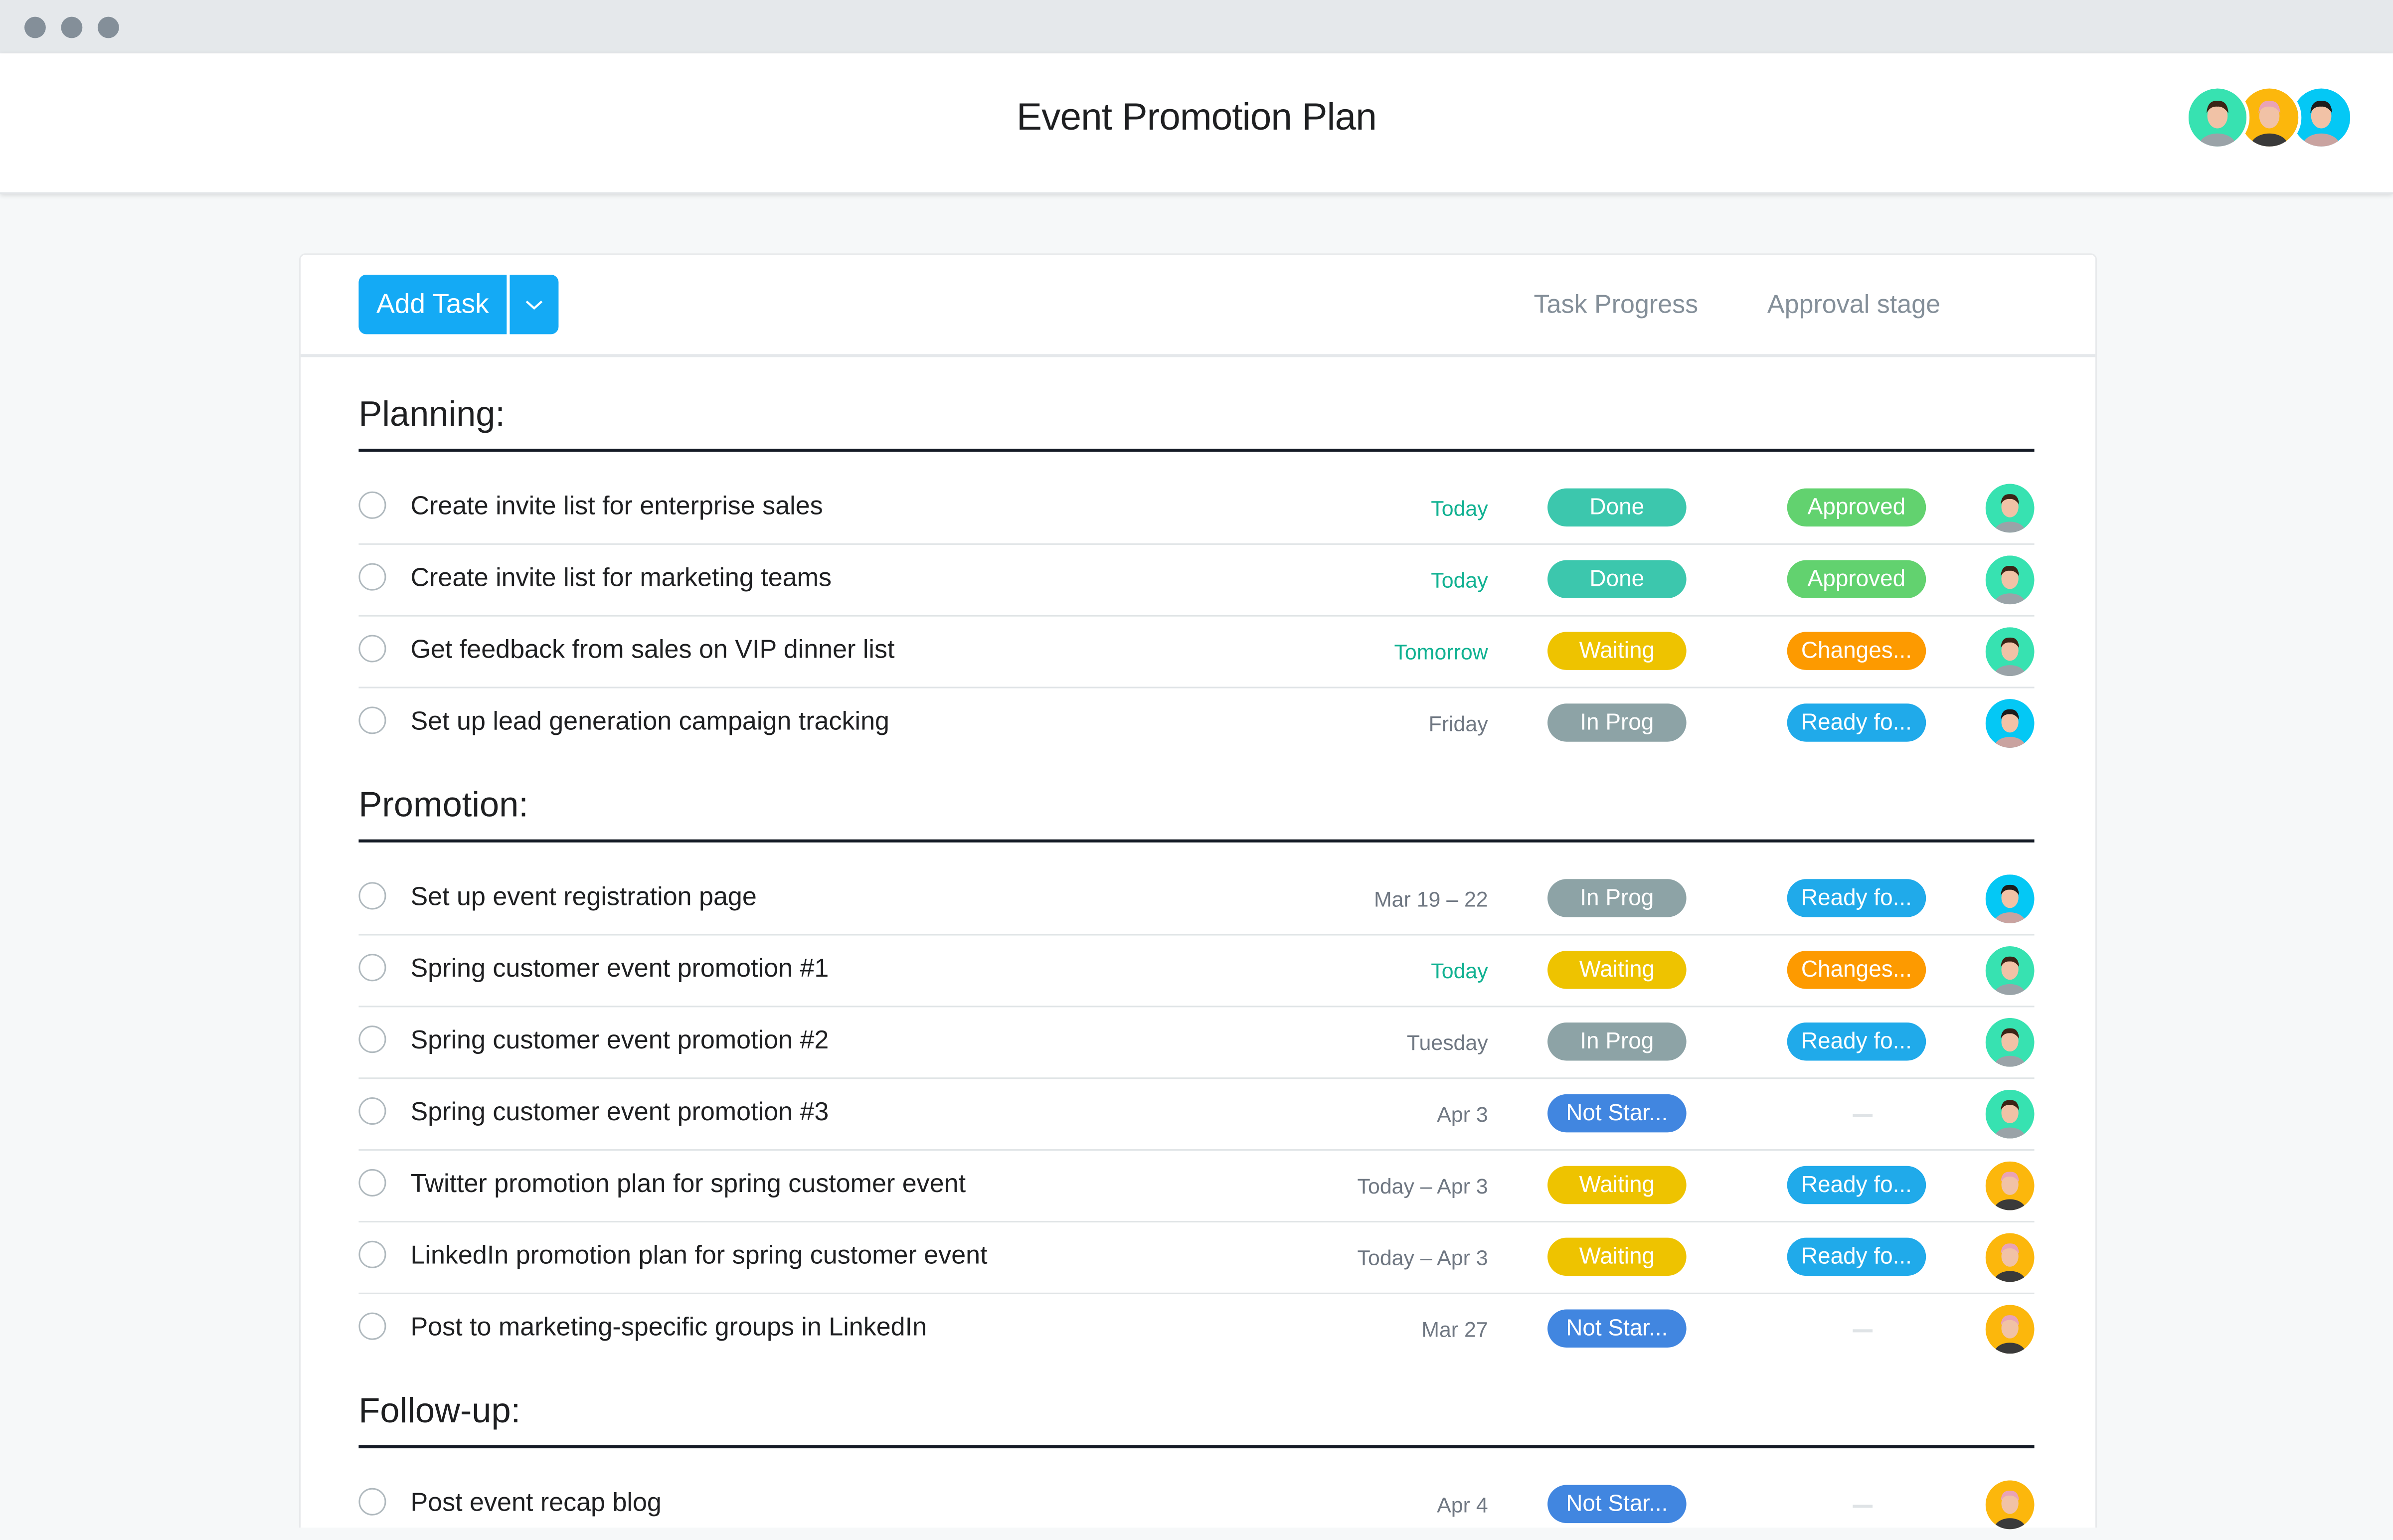 The image size is (2393, 1540). I want to click on due-date: Mar 19 – 22, so click(1431, 899).